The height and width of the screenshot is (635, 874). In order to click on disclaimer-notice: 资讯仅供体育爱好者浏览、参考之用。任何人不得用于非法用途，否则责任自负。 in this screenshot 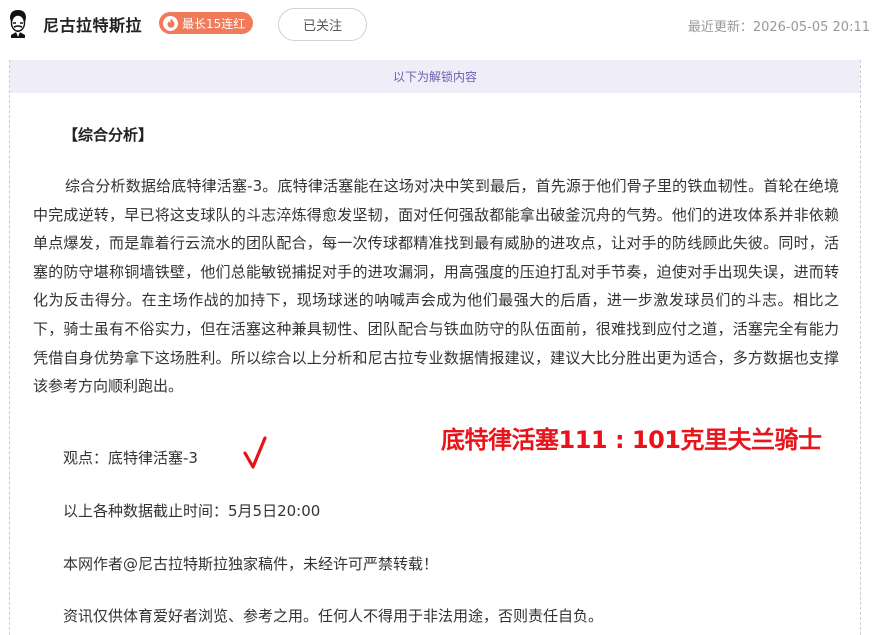, I will do `click(333, 616)`.